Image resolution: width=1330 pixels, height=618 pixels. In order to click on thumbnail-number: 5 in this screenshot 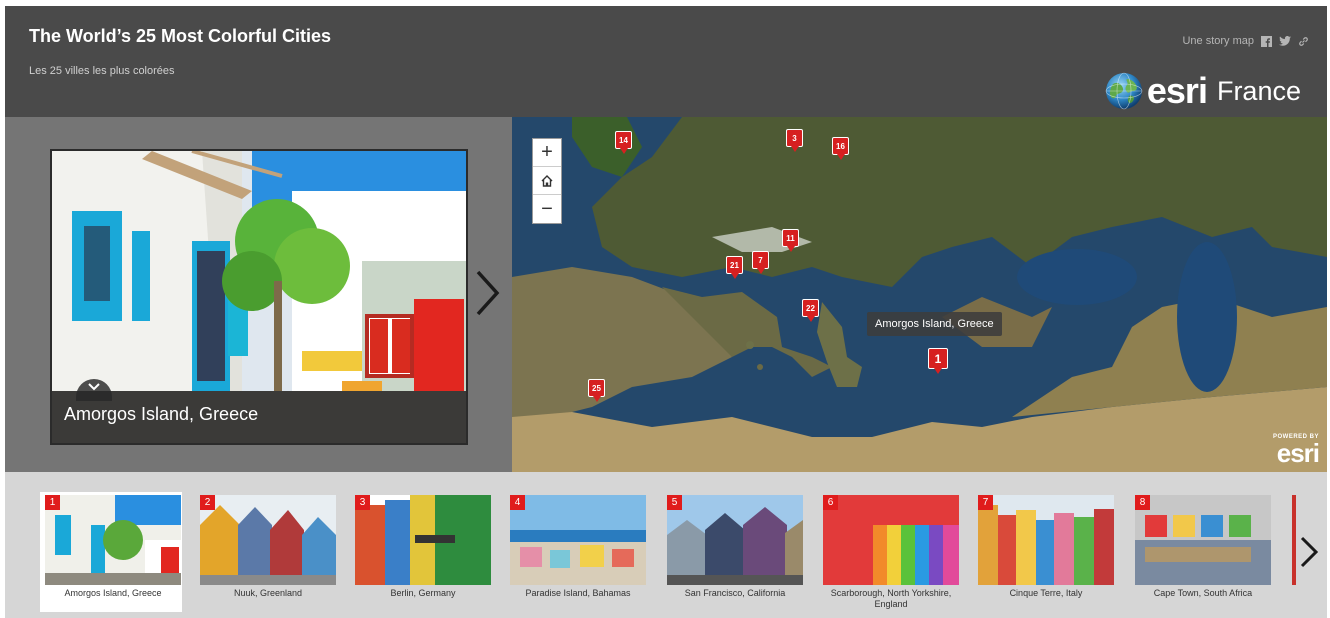, I will do `click(674, 502)`.